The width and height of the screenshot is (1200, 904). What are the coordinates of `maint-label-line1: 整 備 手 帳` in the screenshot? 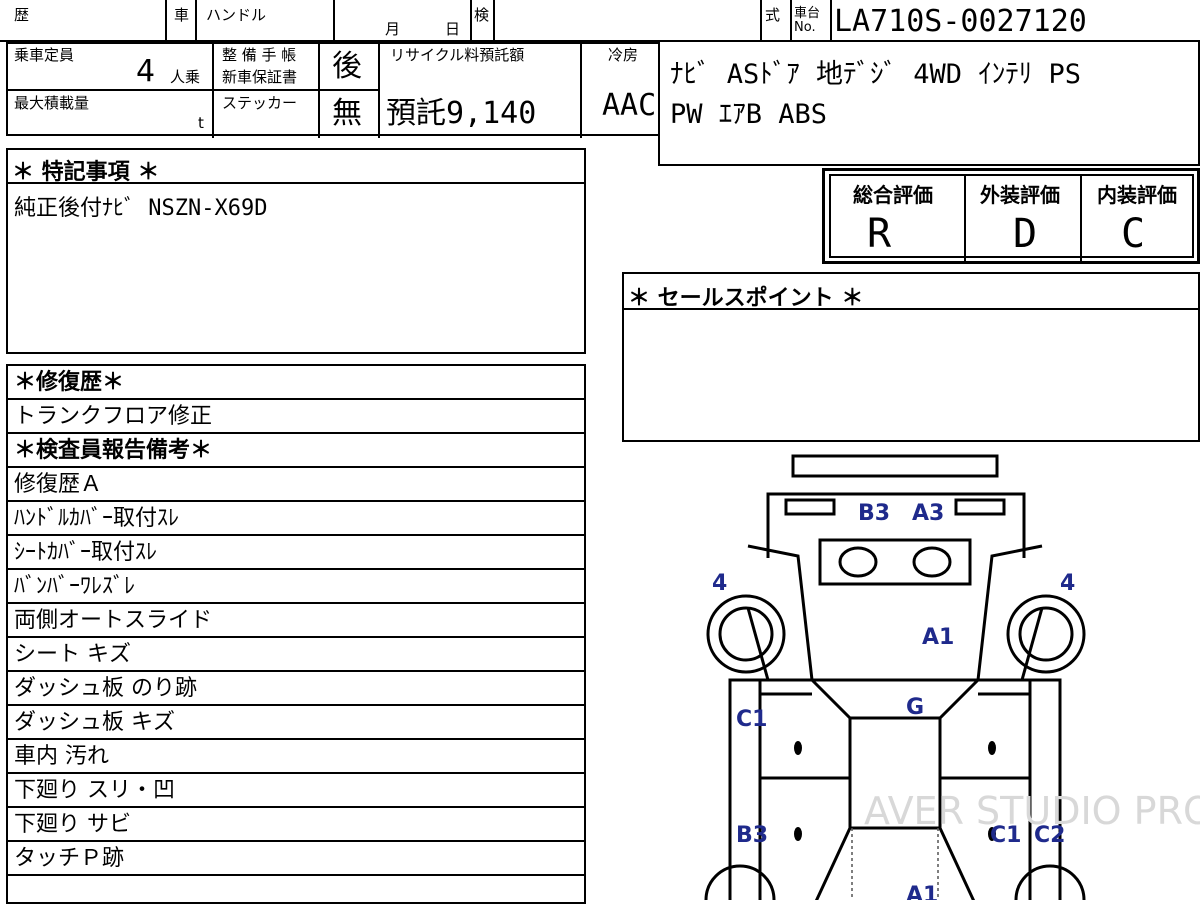 It's located at (259, 55).